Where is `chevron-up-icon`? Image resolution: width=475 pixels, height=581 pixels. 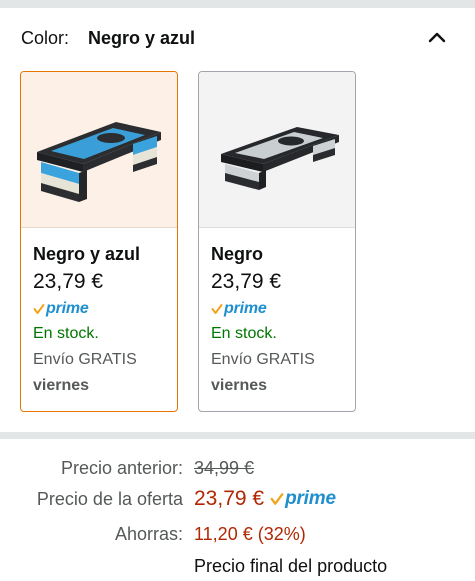
chevron-up-icon is located at coordinates (437, 37).